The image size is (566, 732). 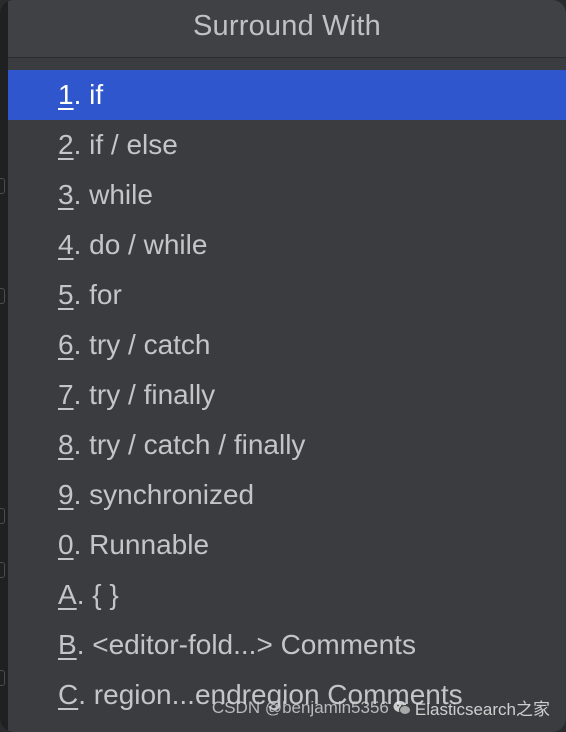 I want to click on option-label: . try / finally, so click(x=144, y=394).